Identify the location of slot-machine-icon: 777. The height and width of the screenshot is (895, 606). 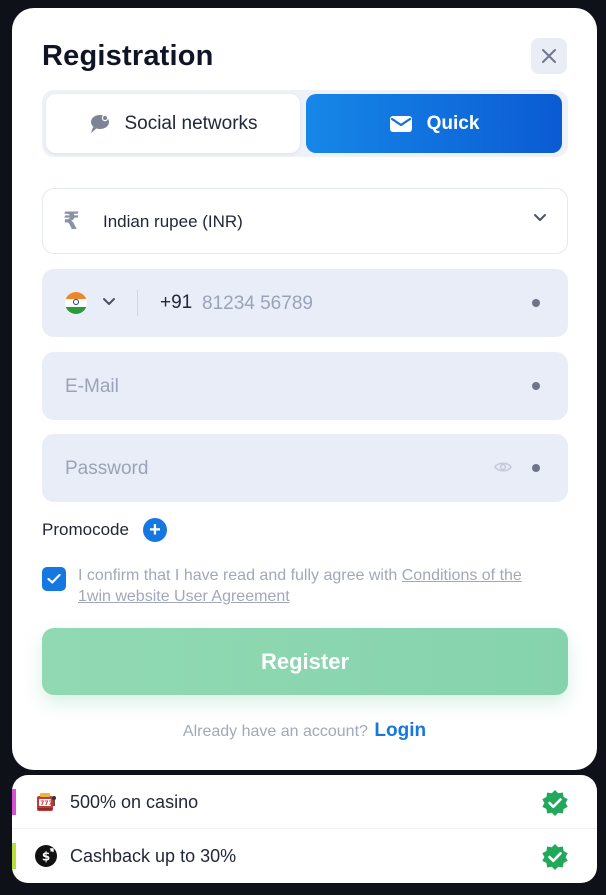
(46, 802).